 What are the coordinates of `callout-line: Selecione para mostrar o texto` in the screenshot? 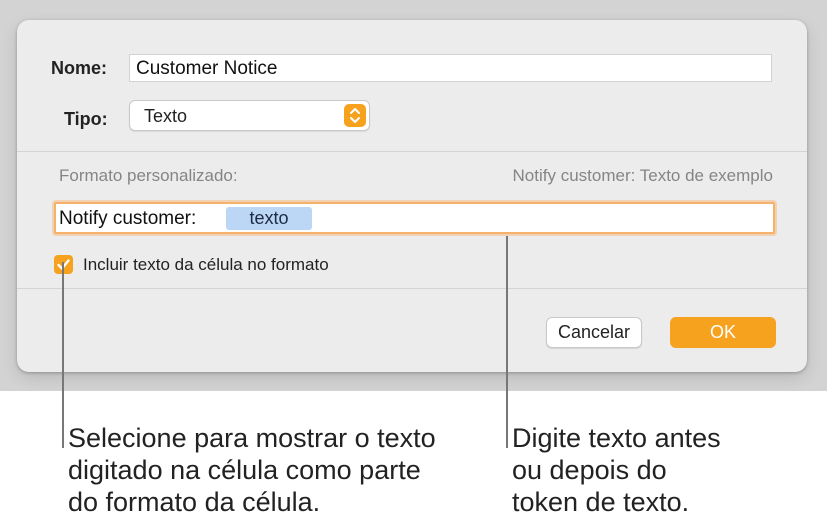 It's located at (252, 438).